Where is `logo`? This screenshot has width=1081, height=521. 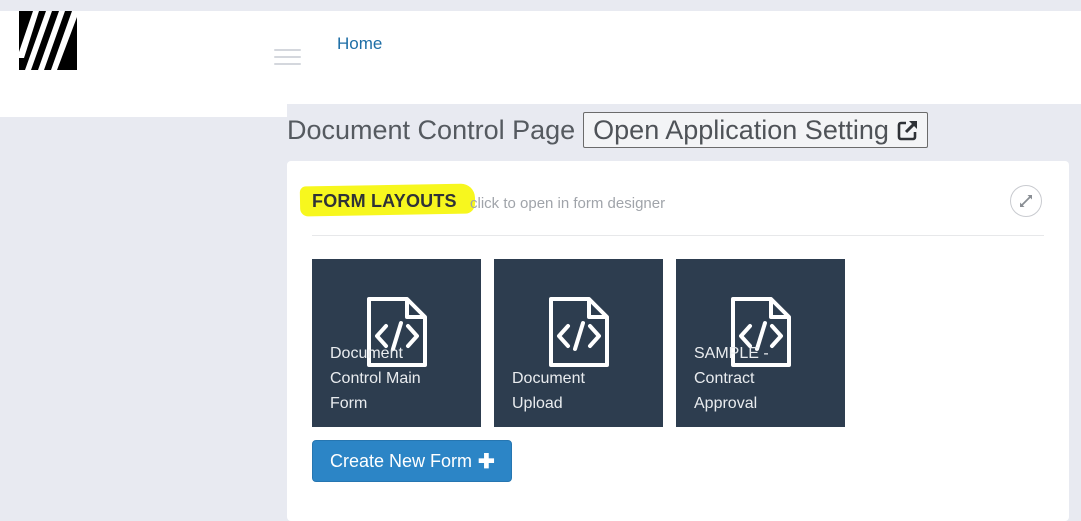 logo is located at coordinates (48, 40).